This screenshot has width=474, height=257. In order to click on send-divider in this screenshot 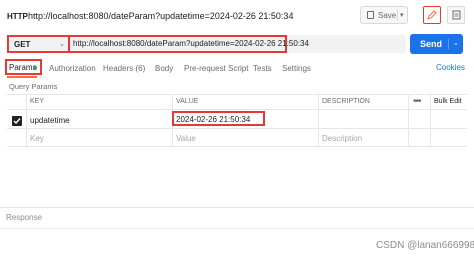, I will do `click(448, 44)`.